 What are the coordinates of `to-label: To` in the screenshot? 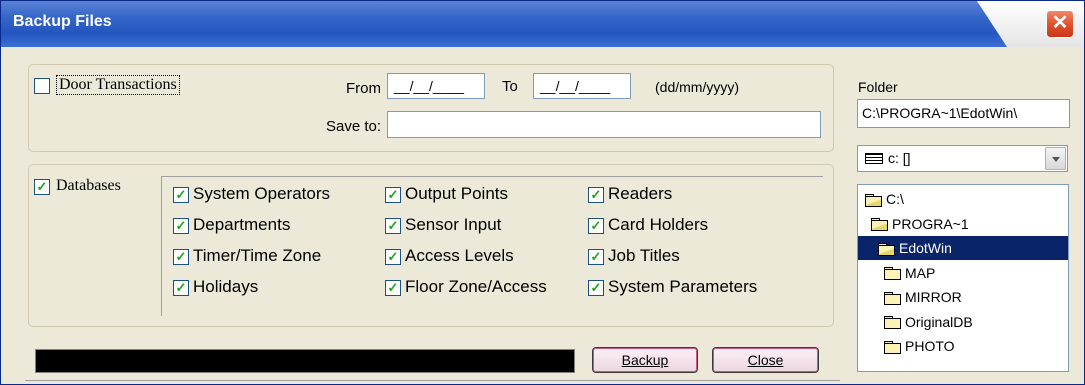 It's located at (510, 86).